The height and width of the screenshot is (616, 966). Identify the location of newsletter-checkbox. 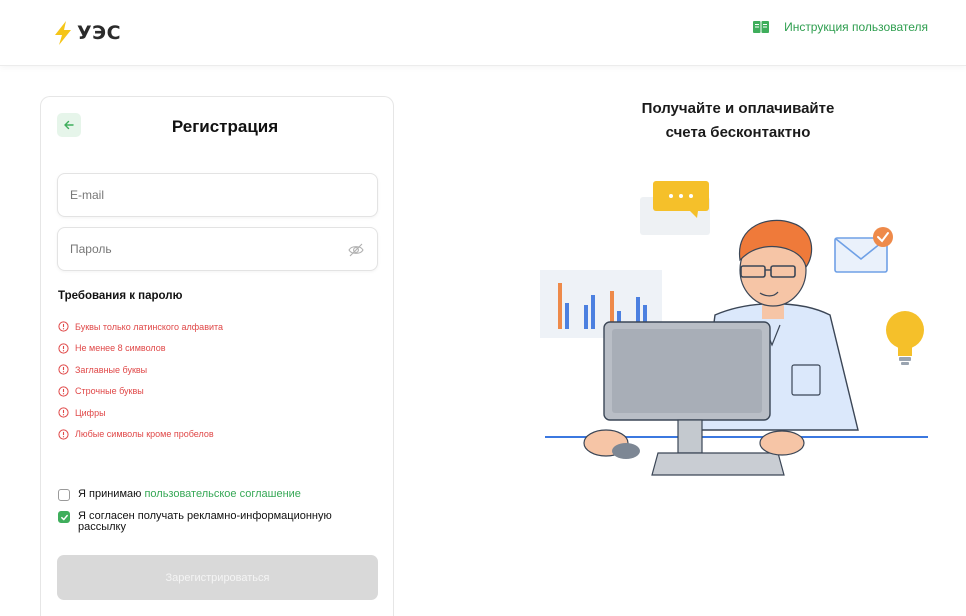
(64, 517).